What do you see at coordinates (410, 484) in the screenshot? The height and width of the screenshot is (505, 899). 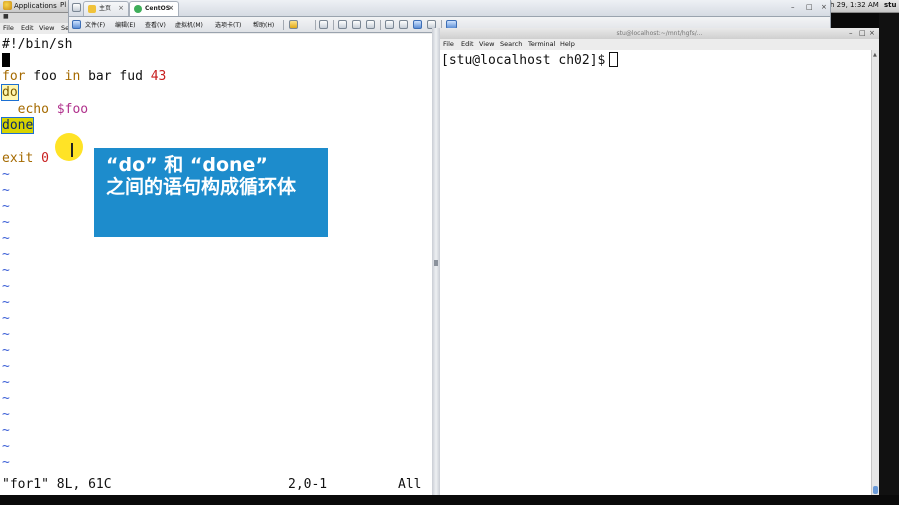 I see `vim-status-scroll: All` at bounding box center [410, 484].